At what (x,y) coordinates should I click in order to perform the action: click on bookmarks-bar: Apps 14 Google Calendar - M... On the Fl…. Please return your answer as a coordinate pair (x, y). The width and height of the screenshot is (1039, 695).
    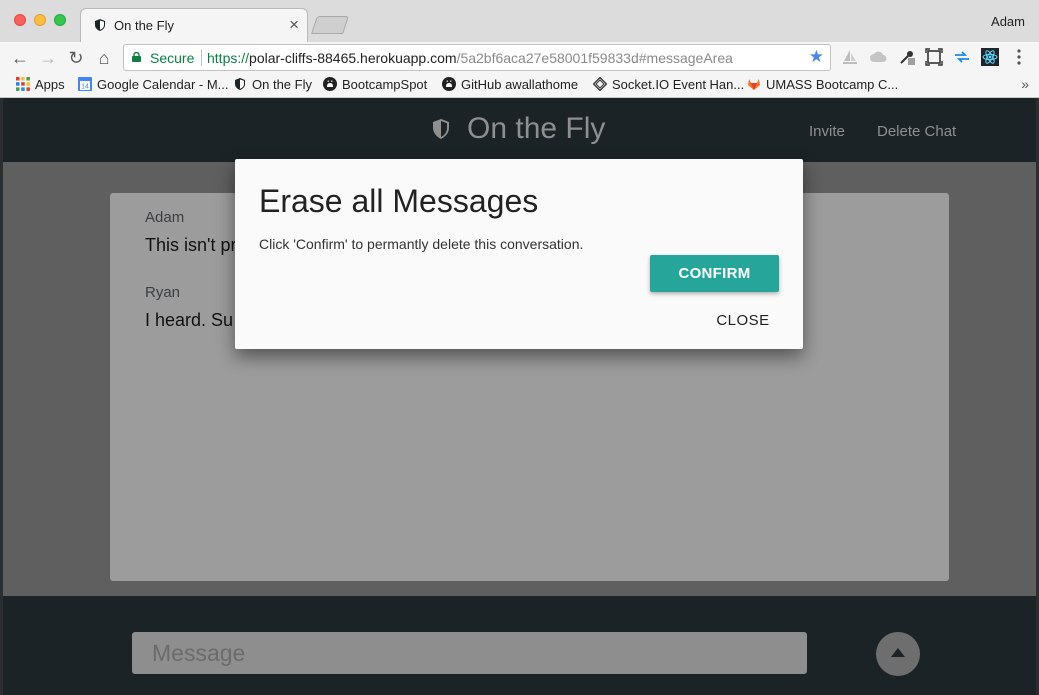
    Looking at the image, I should click on (519, 85).